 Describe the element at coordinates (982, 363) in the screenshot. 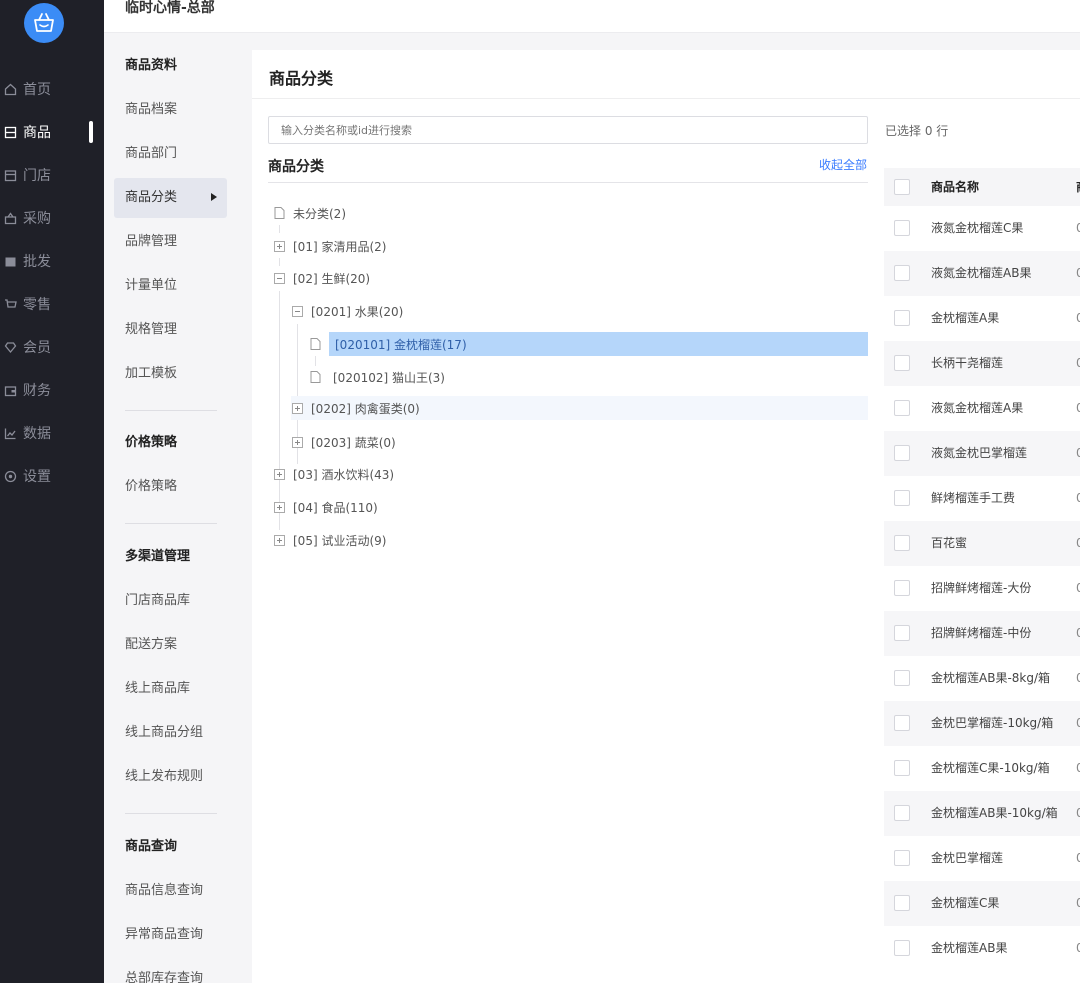

I see `table-row: 长柄干尧榴莲 0` at that location.